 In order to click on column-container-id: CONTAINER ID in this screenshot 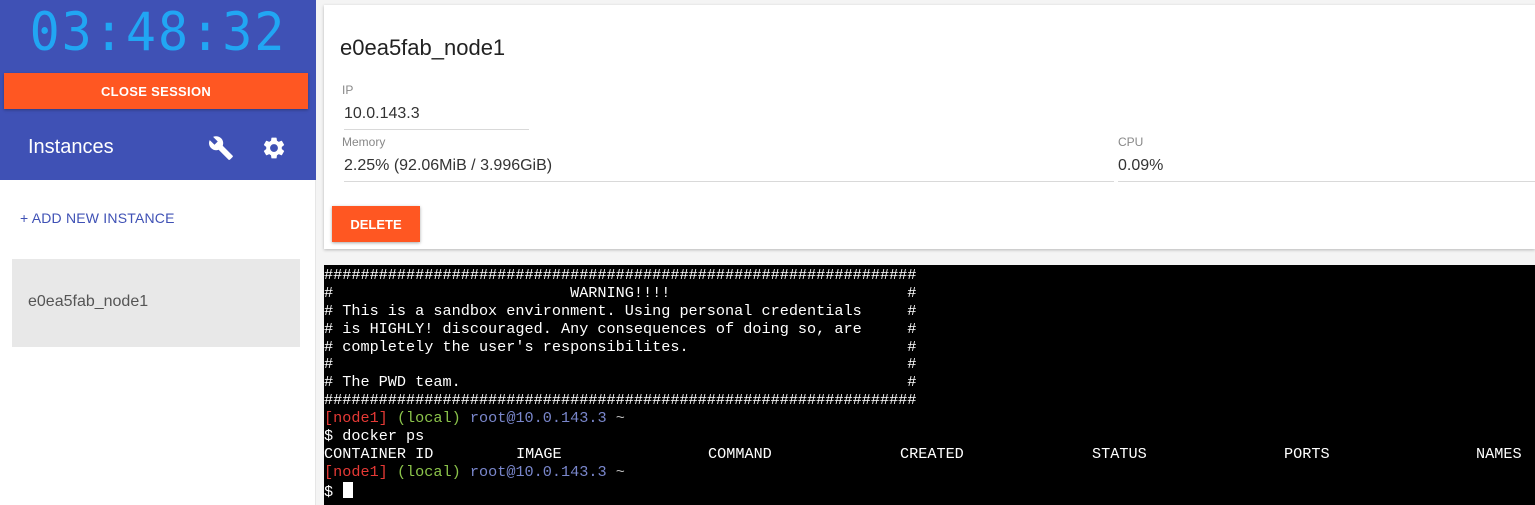, I will do `click(379, 453)`.